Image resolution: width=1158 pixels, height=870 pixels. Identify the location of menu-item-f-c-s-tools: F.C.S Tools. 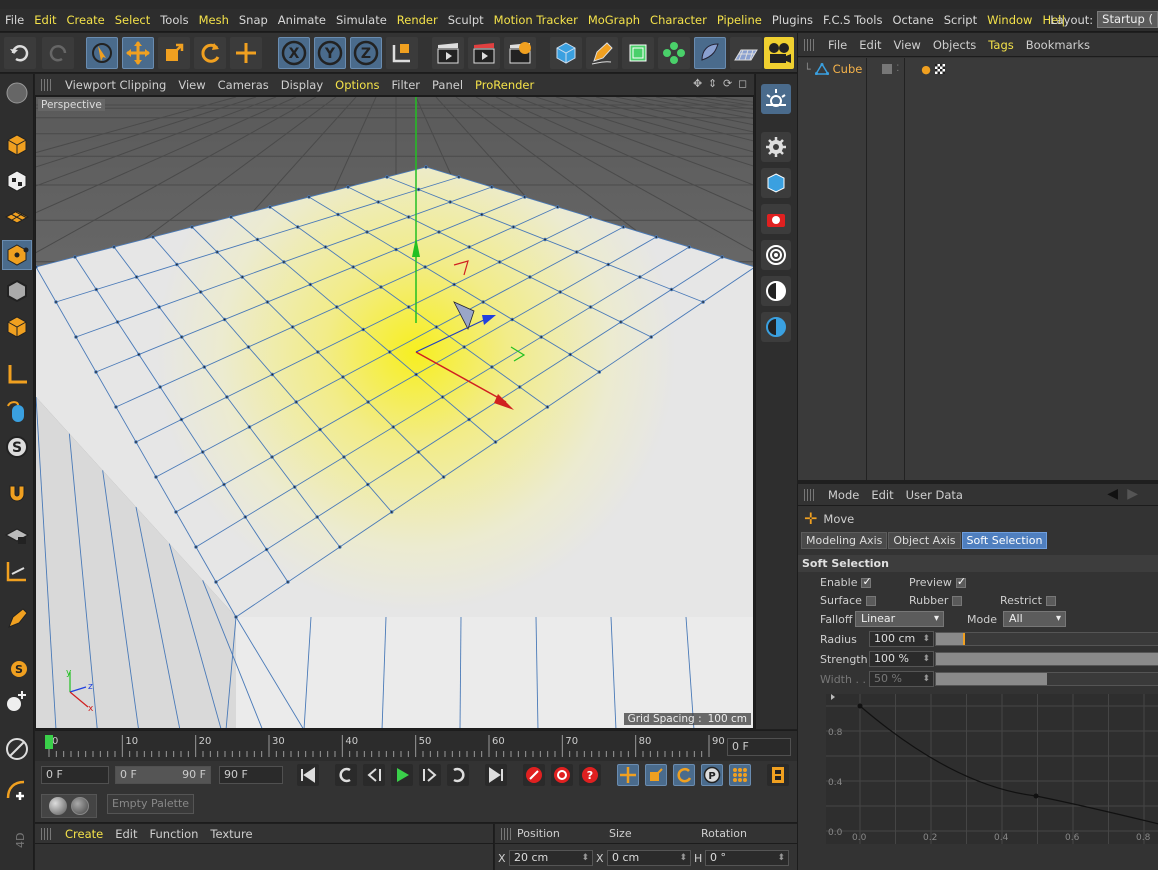
(852, 20).